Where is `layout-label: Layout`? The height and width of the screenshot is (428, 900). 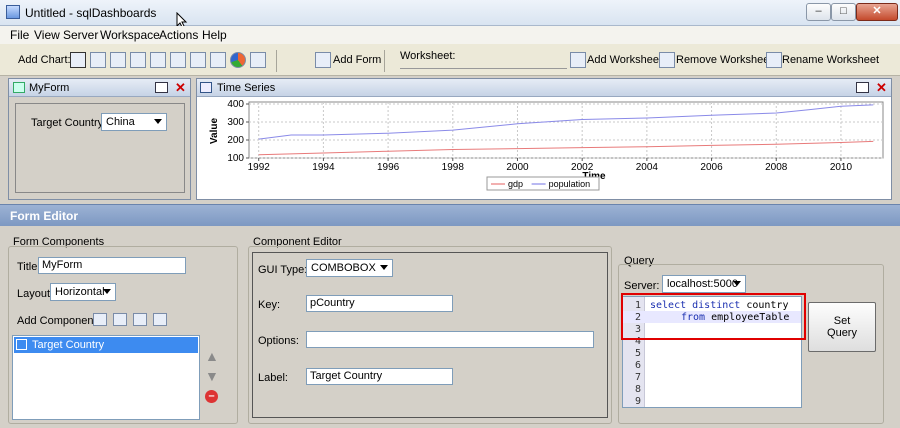 layout-label: Layout is located at coordinates (34, 294).